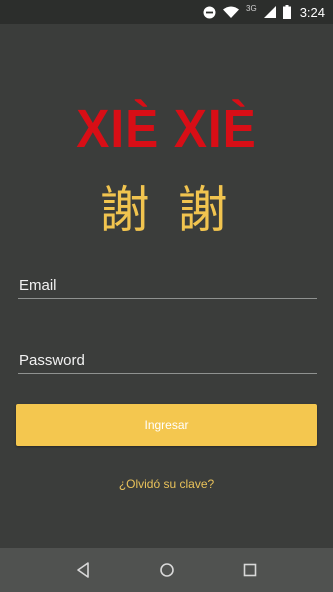  I want to click on forgot-password-link: ¿Olvidó su clave?, so click(166, 484).